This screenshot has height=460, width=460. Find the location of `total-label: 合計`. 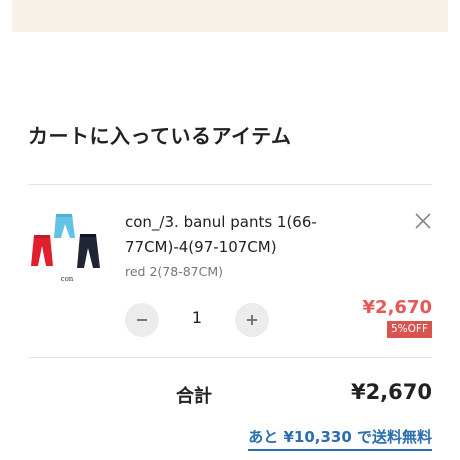

total-label: 合計 is located at coordinates (194, 396).